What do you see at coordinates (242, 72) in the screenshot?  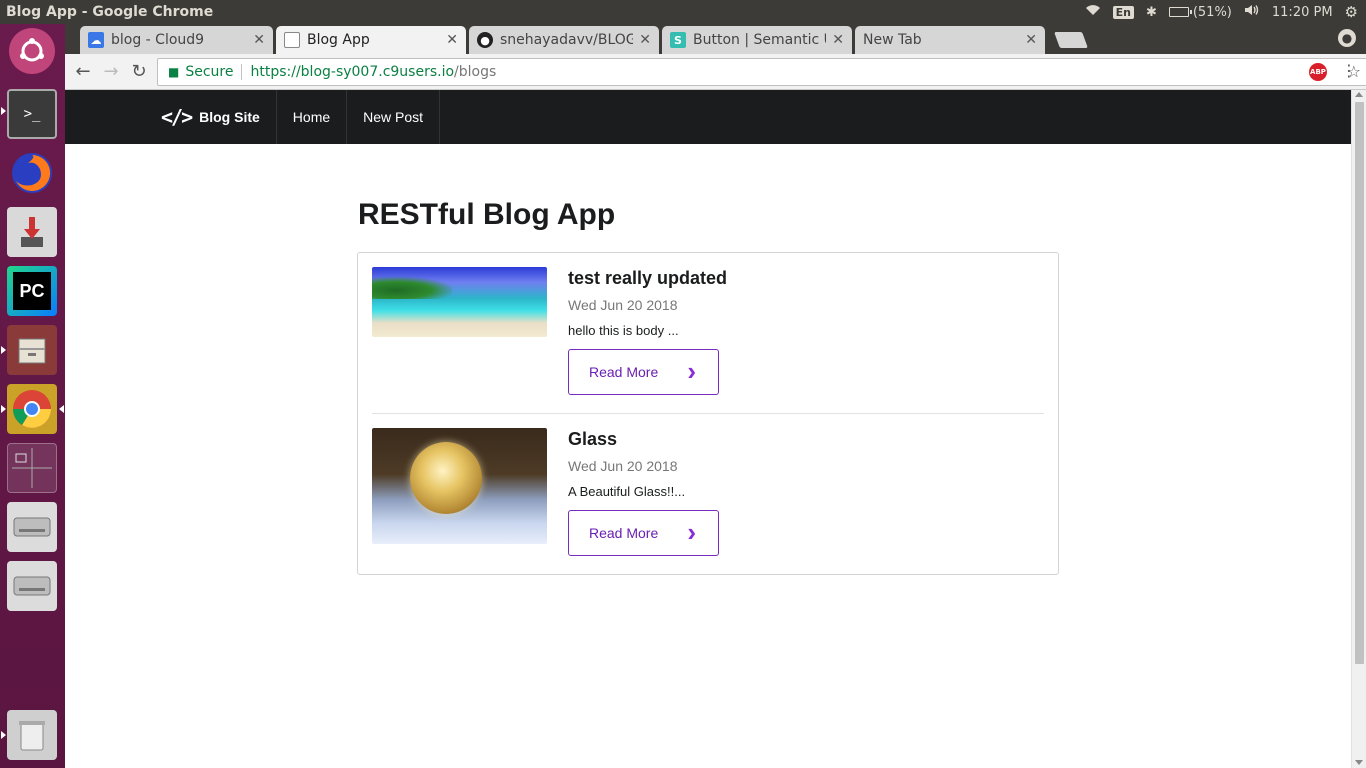 I see `omnibox-divider` at bounding box center [242, 72].